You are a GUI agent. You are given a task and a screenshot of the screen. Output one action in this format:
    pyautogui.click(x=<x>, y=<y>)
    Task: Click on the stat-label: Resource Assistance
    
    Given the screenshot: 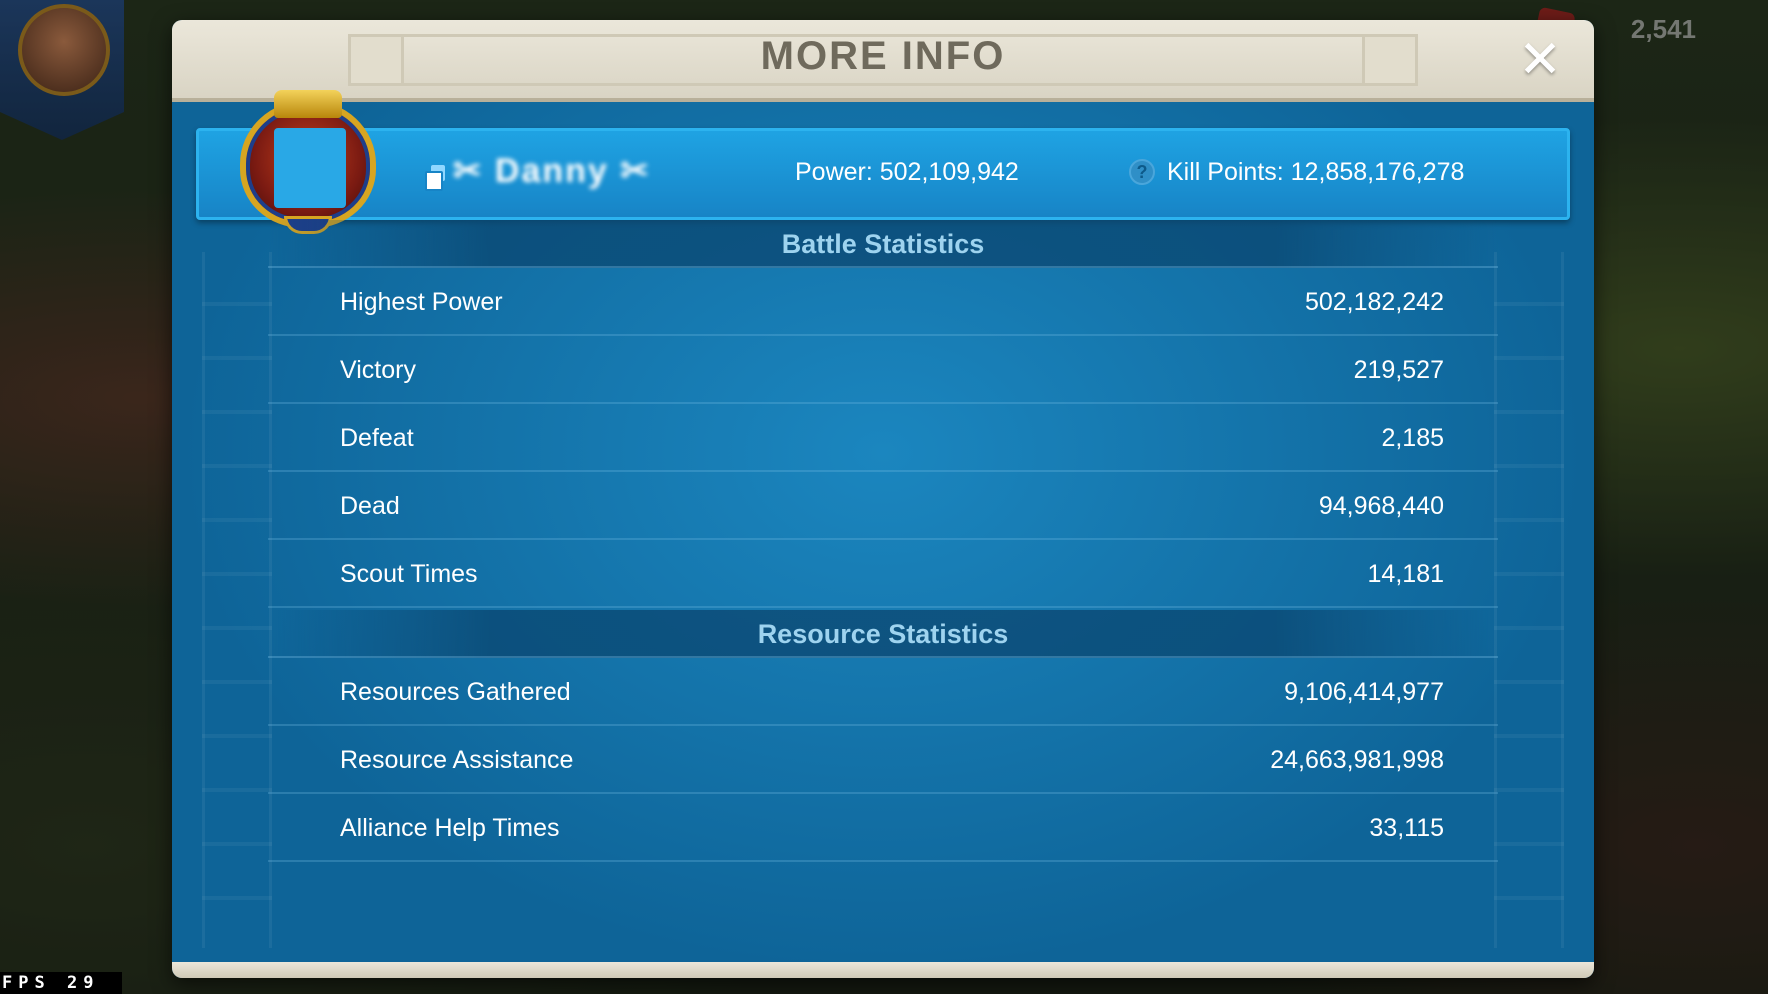 What is the action you would take?
    pyautogui.click(x=457, y=760)
    